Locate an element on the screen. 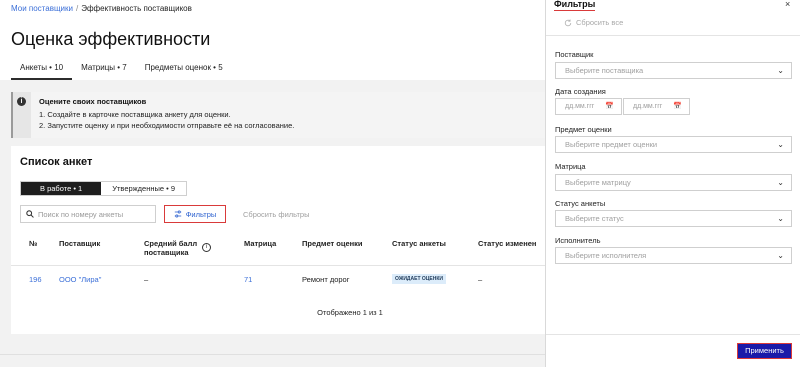  reset-all-button: Сбросить все is located at coordinates (593, 22).